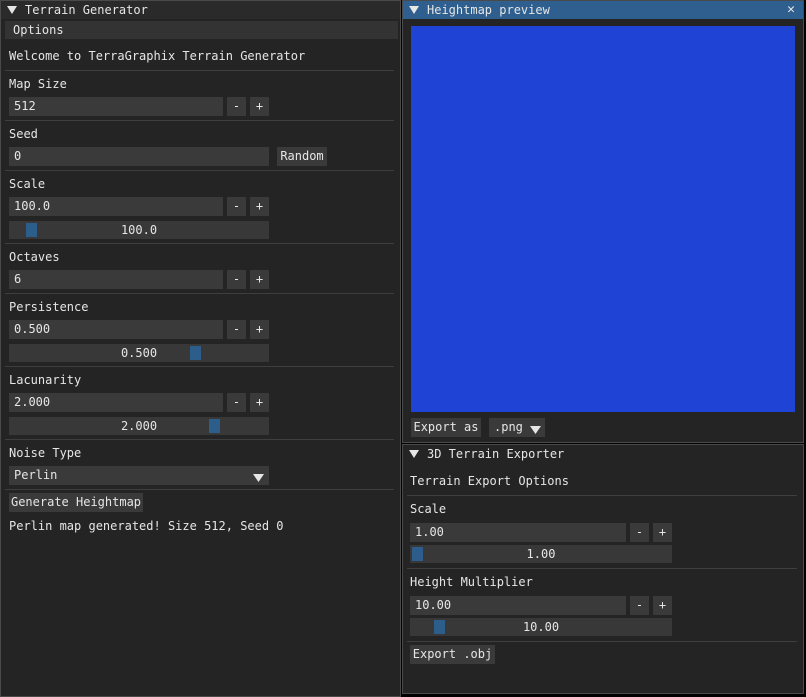  Describe the element at coordinates (45, 380) in the screenshot. I see `lacunarity-label: Lacunarity` at that location.